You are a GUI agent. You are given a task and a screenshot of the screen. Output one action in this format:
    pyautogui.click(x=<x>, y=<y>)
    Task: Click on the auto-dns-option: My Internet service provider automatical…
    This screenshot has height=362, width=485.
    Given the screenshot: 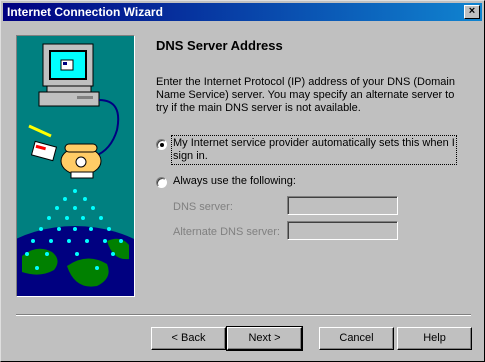 What is the action you would take?
    pyautogui.click(x=306, y=150)
    